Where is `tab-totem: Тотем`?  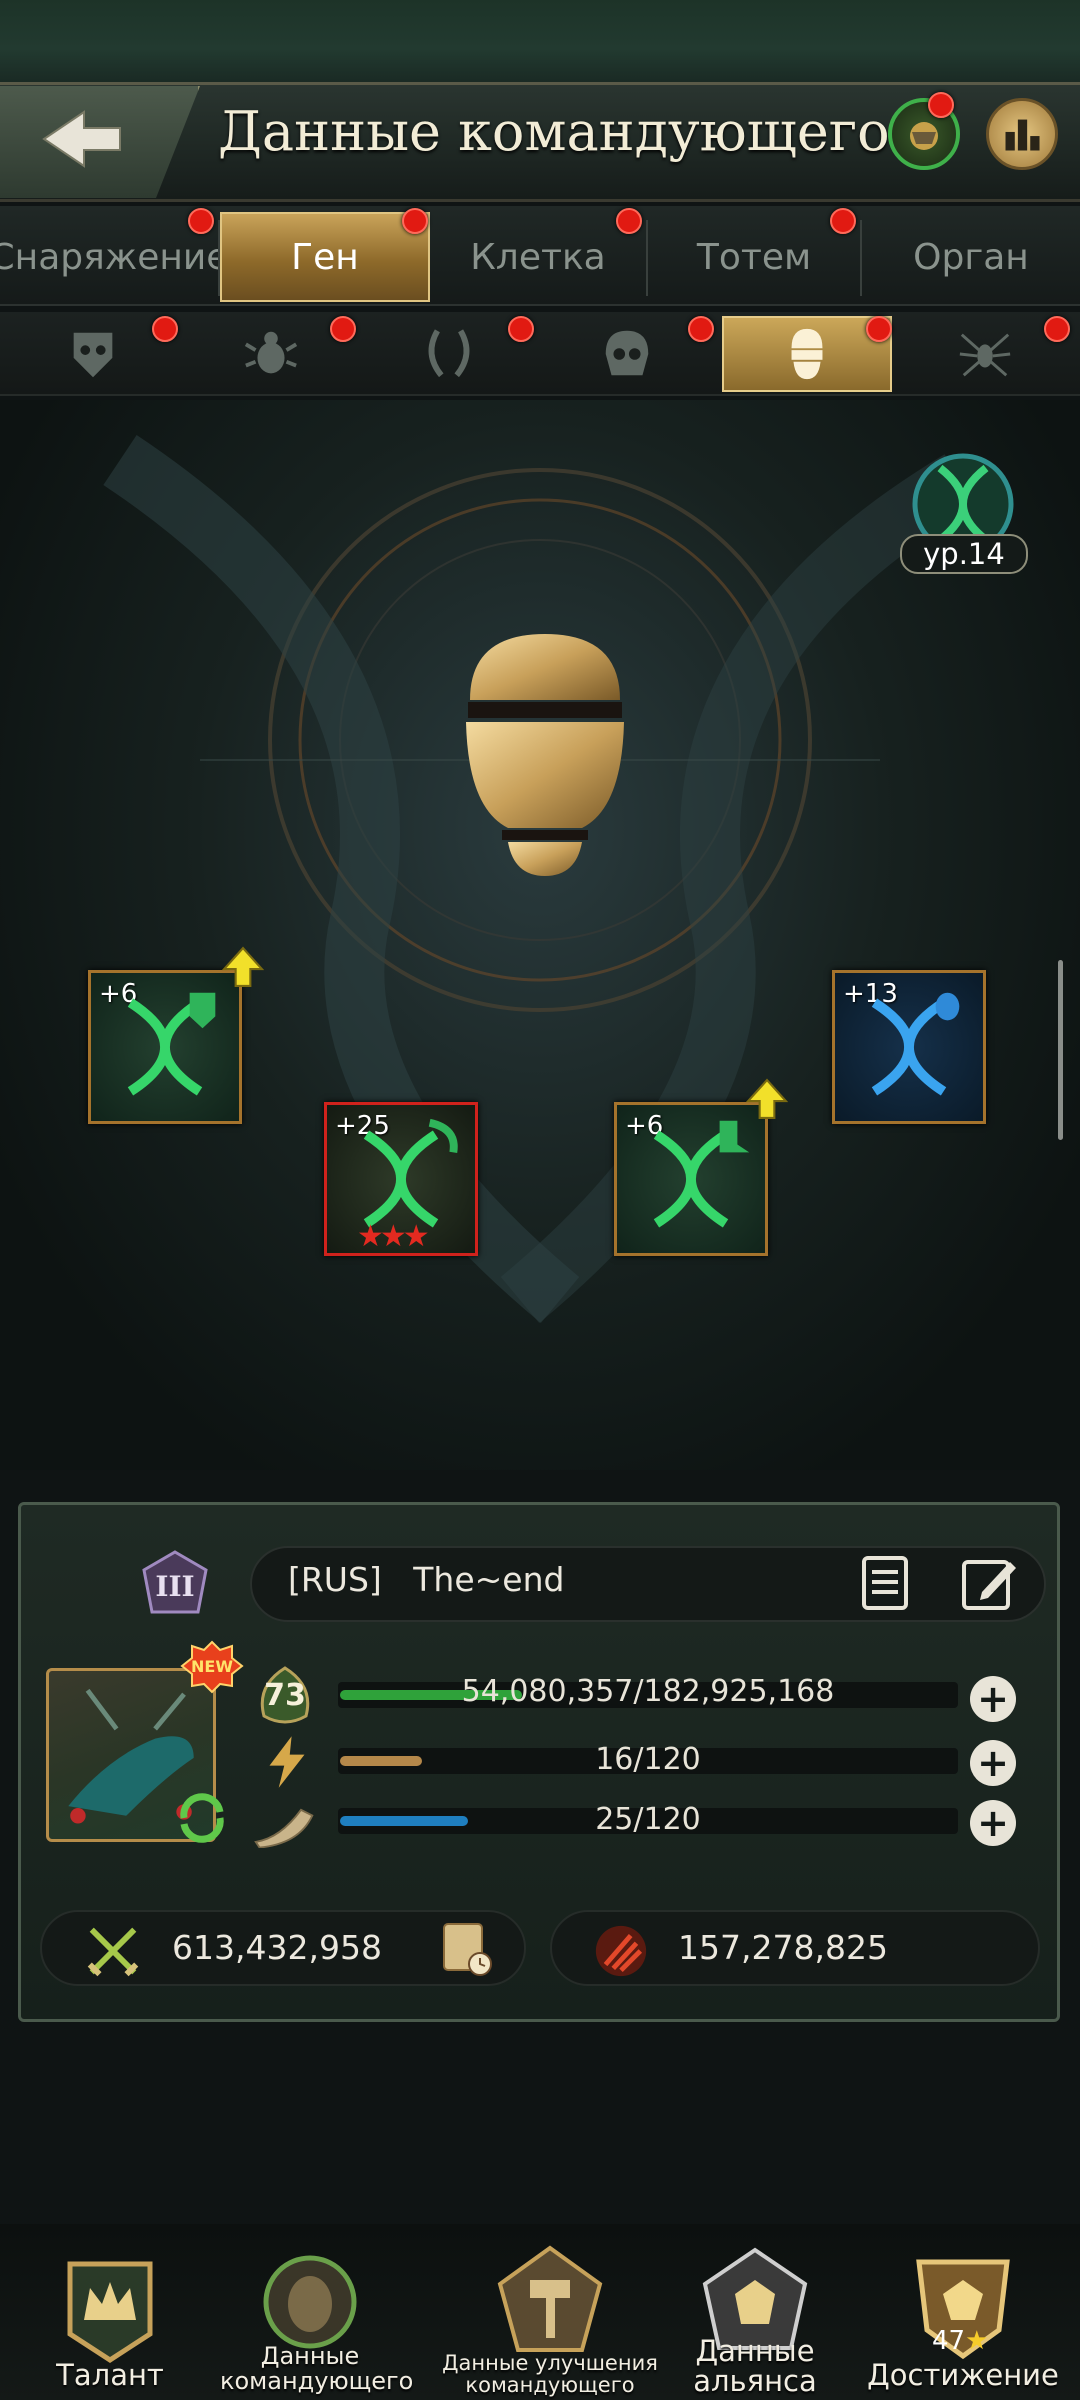 tab-totem: Тотем is located at coordinates (754, 257).